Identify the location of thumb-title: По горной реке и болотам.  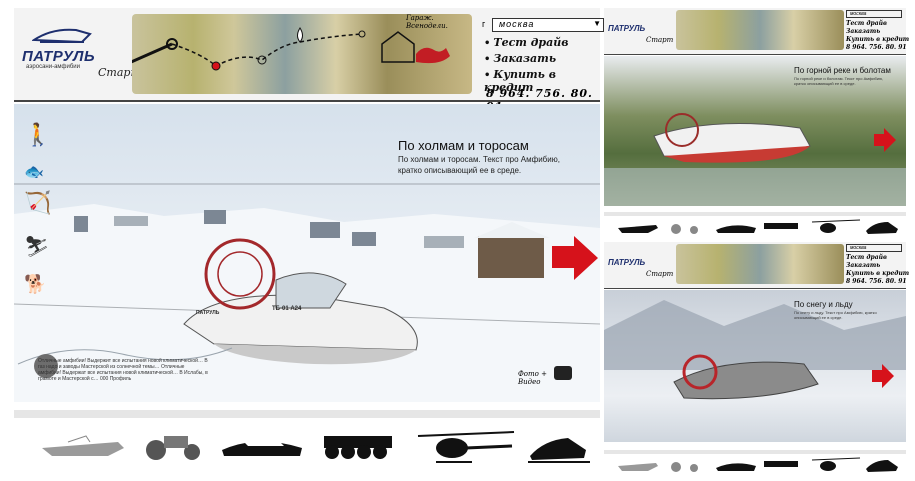
(842, 70).